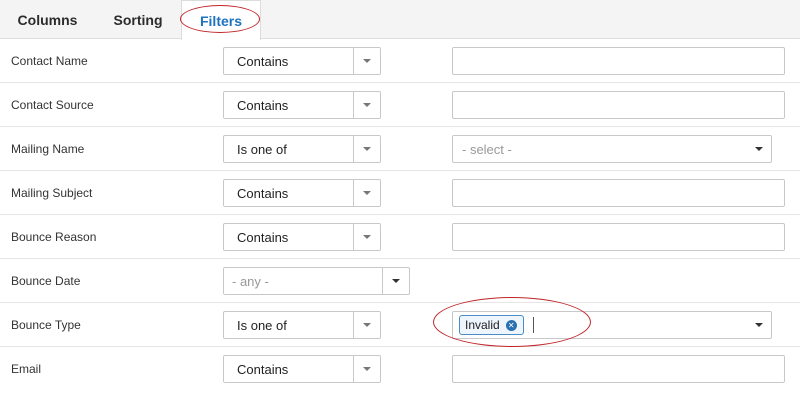 This screenshot has width=800, height=396. I want to click on date-range-value: - any -, so click(250, 281).